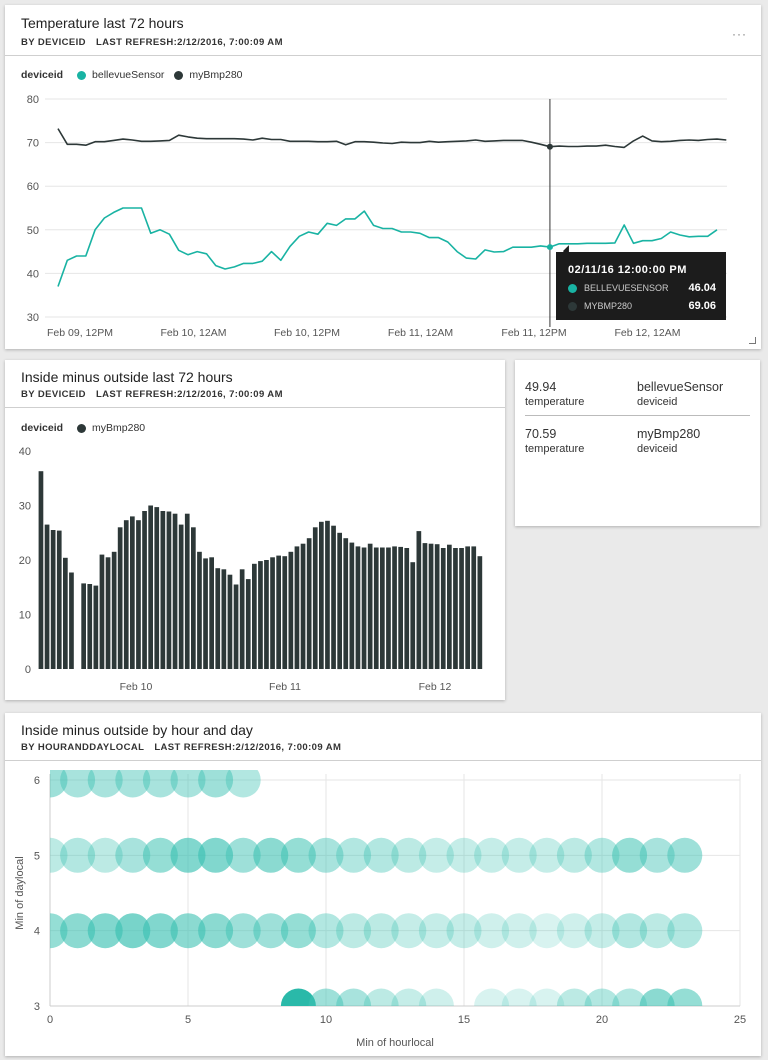  What do you see at coordinates (602, 1020) in the screenshot?
I see `x-tick-label: 20` at bounding box center [602, 1020].